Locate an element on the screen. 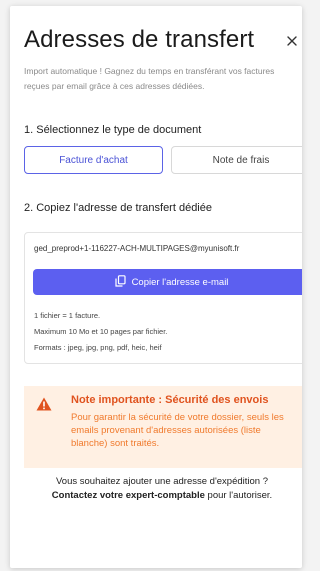  copy-email-button: Copier l'adresse e-mail is located at coordinates (167, 282).